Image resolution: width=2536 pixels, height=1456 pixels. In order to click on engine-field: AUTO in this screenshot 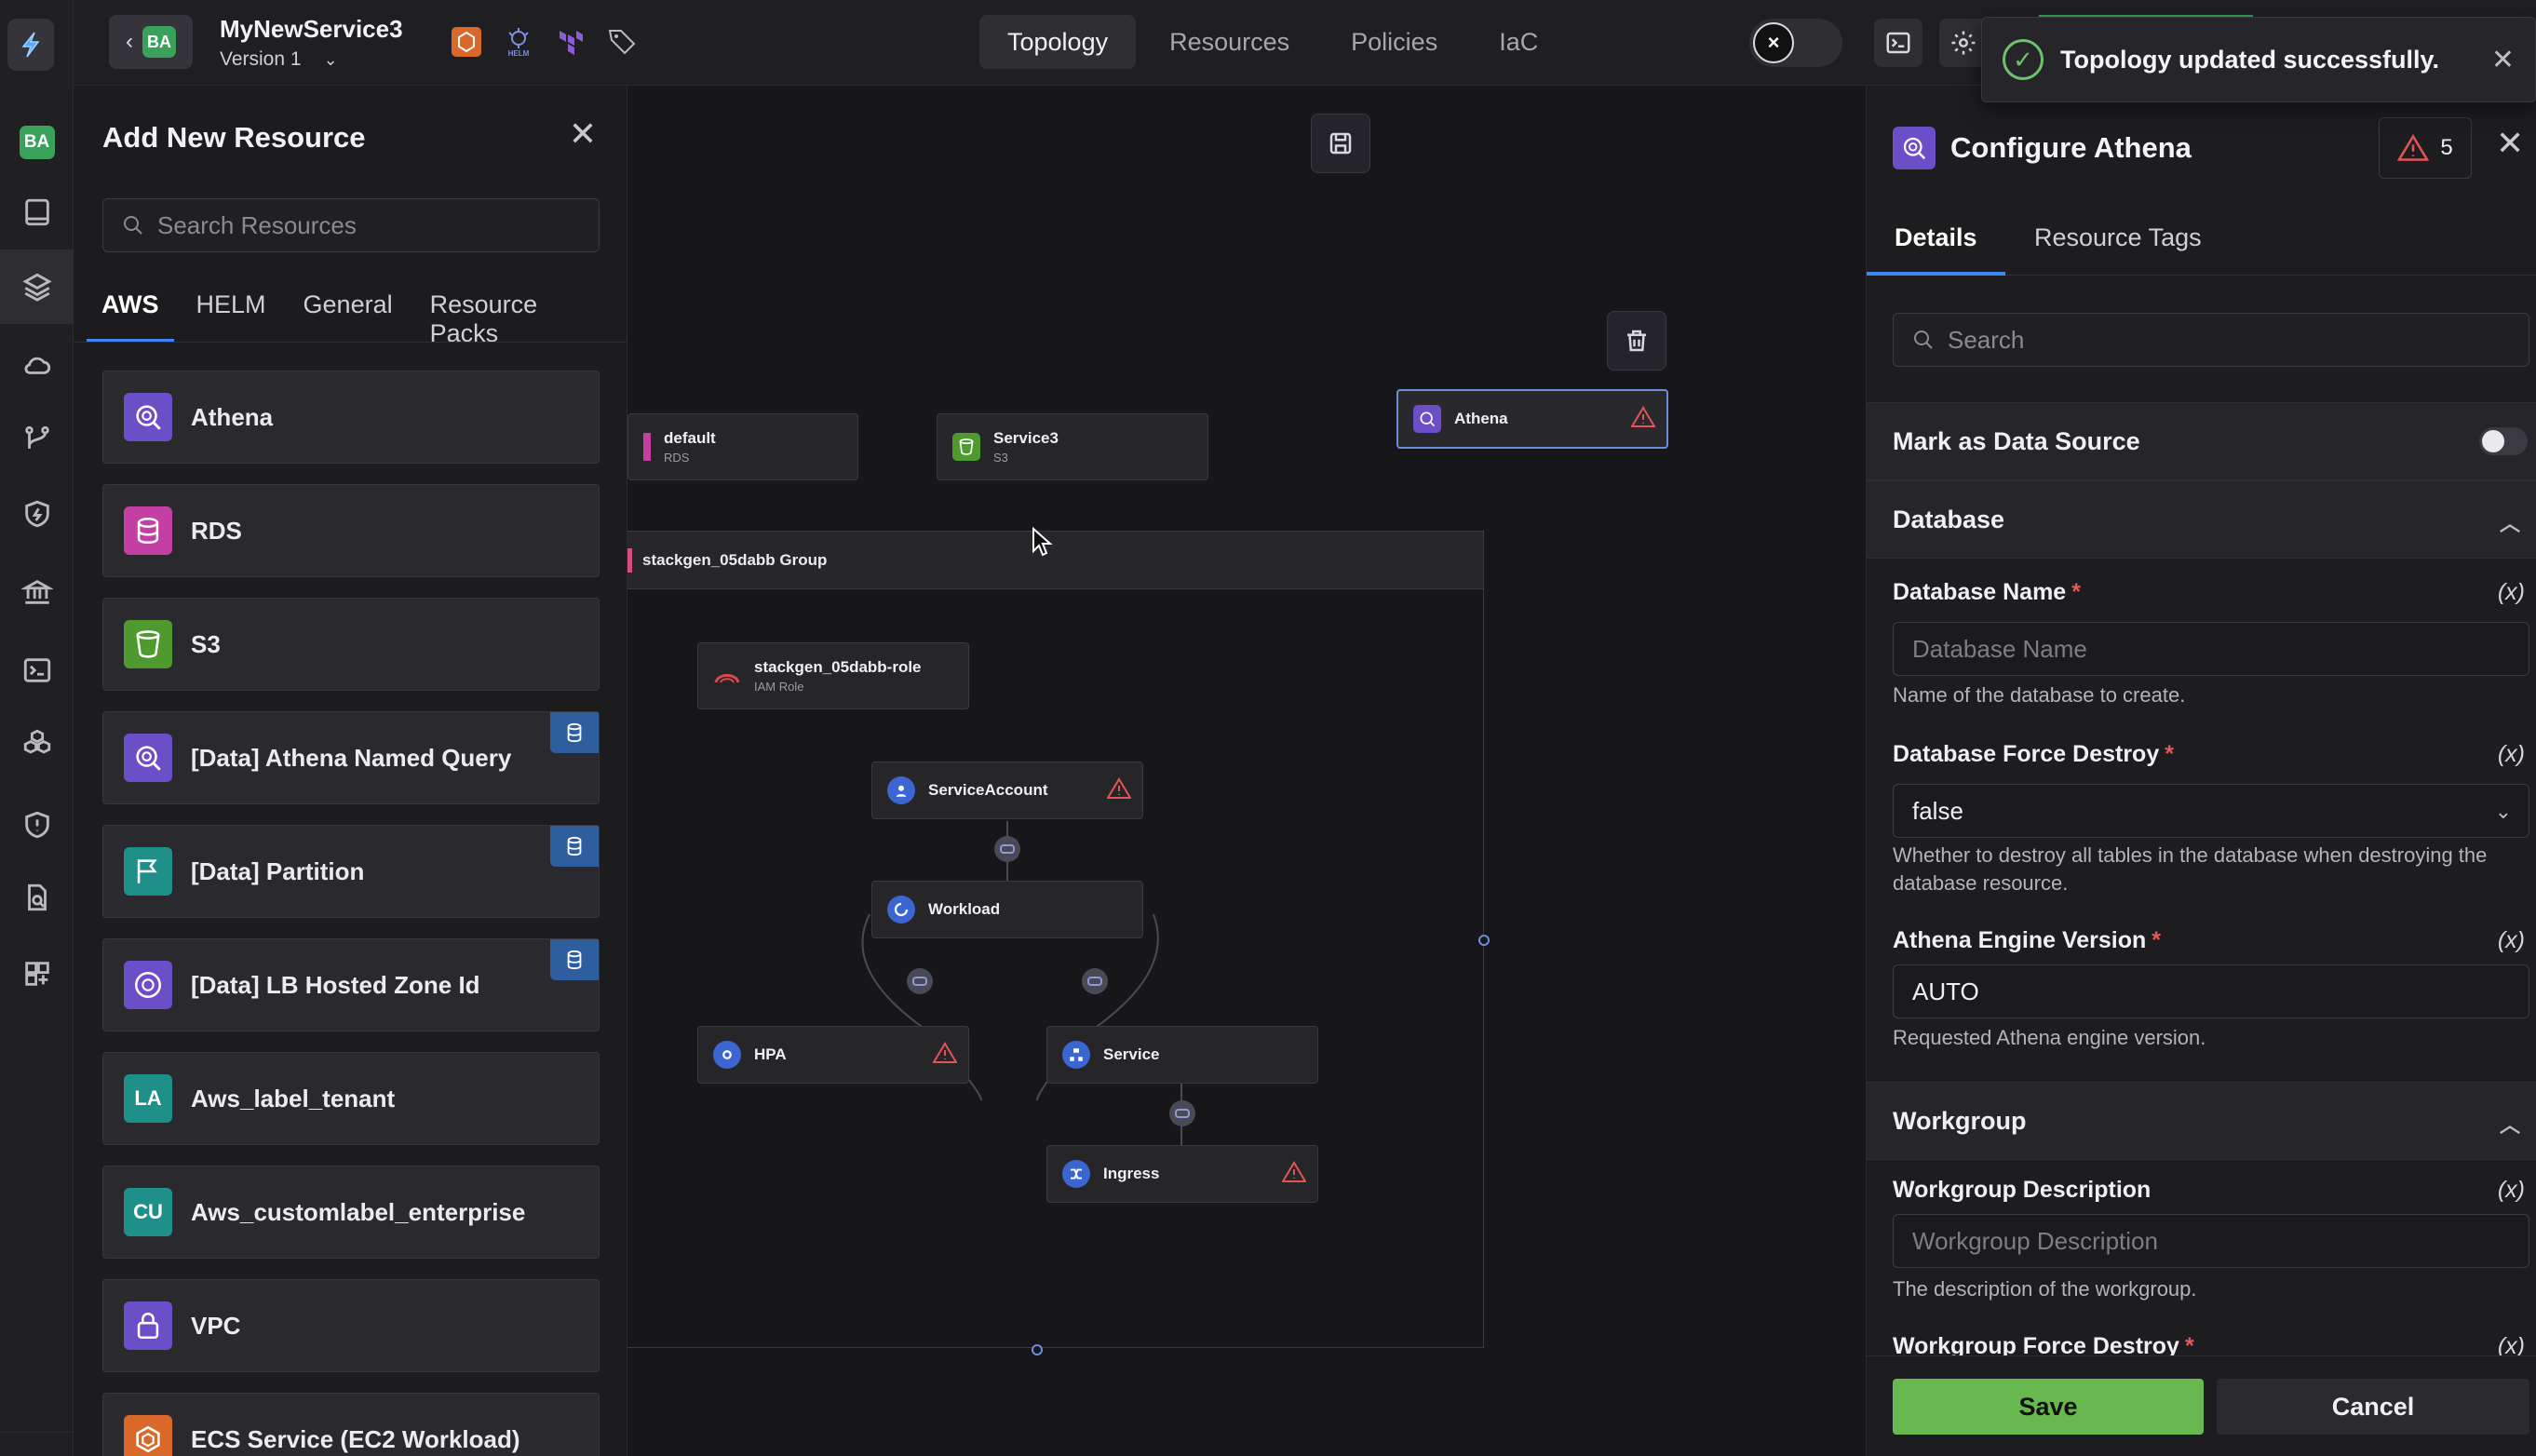, I will do `click(2211, 991)`.